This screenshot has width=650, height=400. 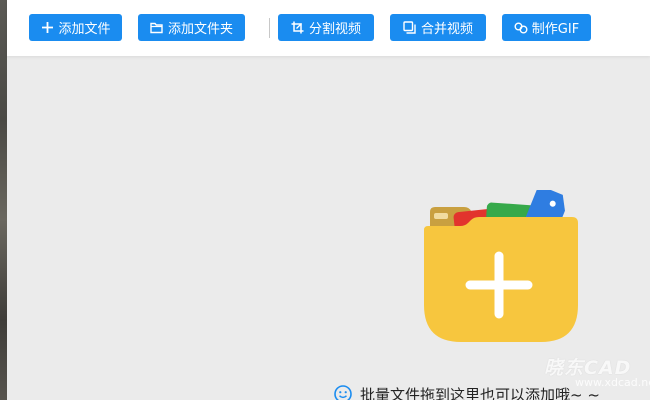 What do you see at coordinates (84, 29) in the screenshot?
I see `add-file-label: 添加文件` at bounding box center [84, 29].